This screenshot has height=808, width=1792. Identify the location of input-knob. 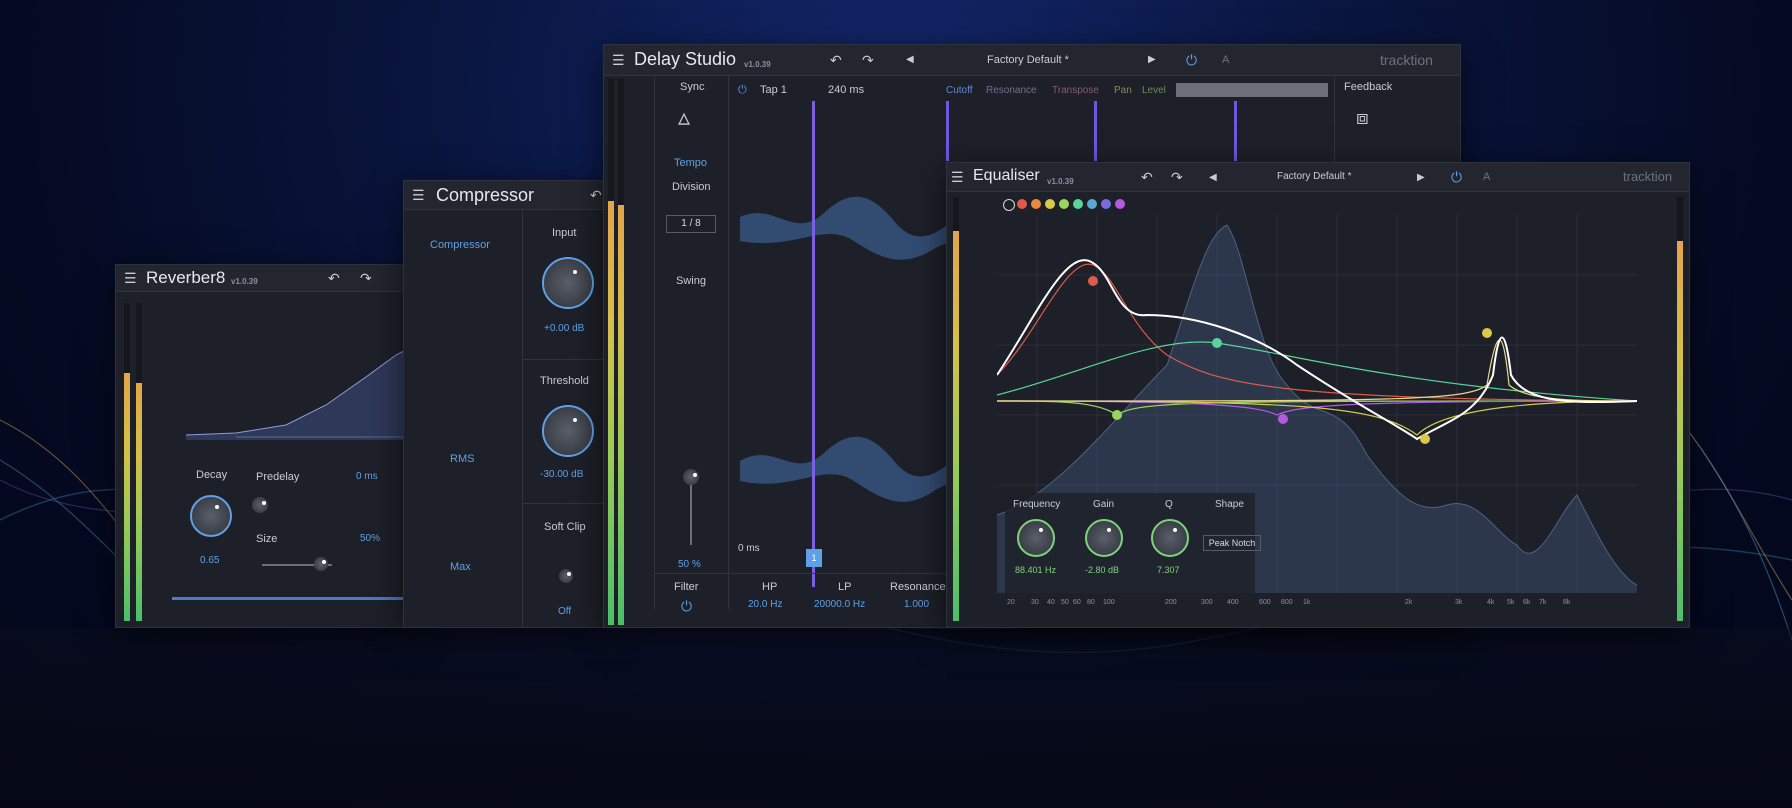
(568, 283).